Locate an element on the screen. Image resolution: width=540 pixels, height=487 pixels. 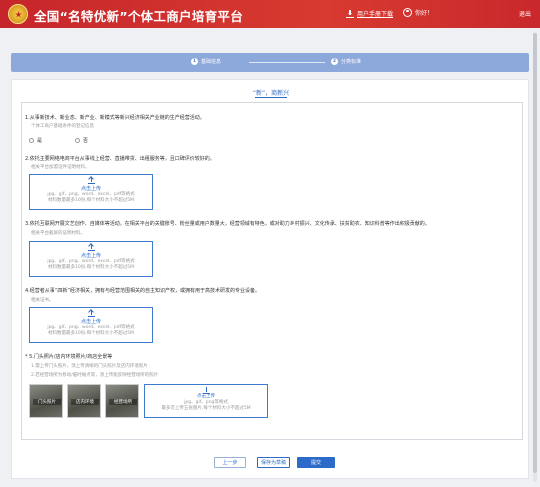
photo-caption: 店内环境 is located at coordinates (85, 402).